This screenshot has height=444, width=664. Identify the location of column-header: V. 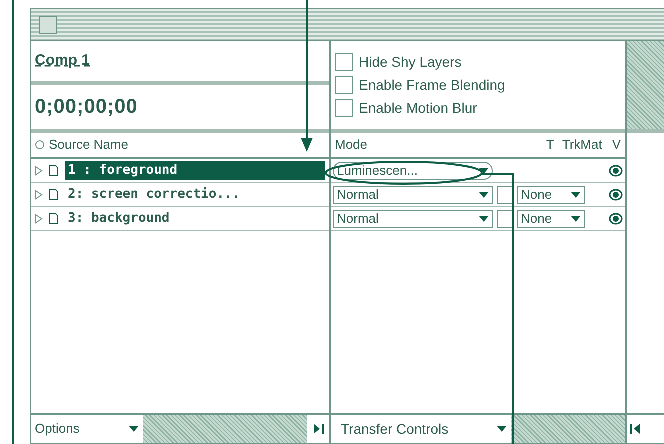
(616, 145).